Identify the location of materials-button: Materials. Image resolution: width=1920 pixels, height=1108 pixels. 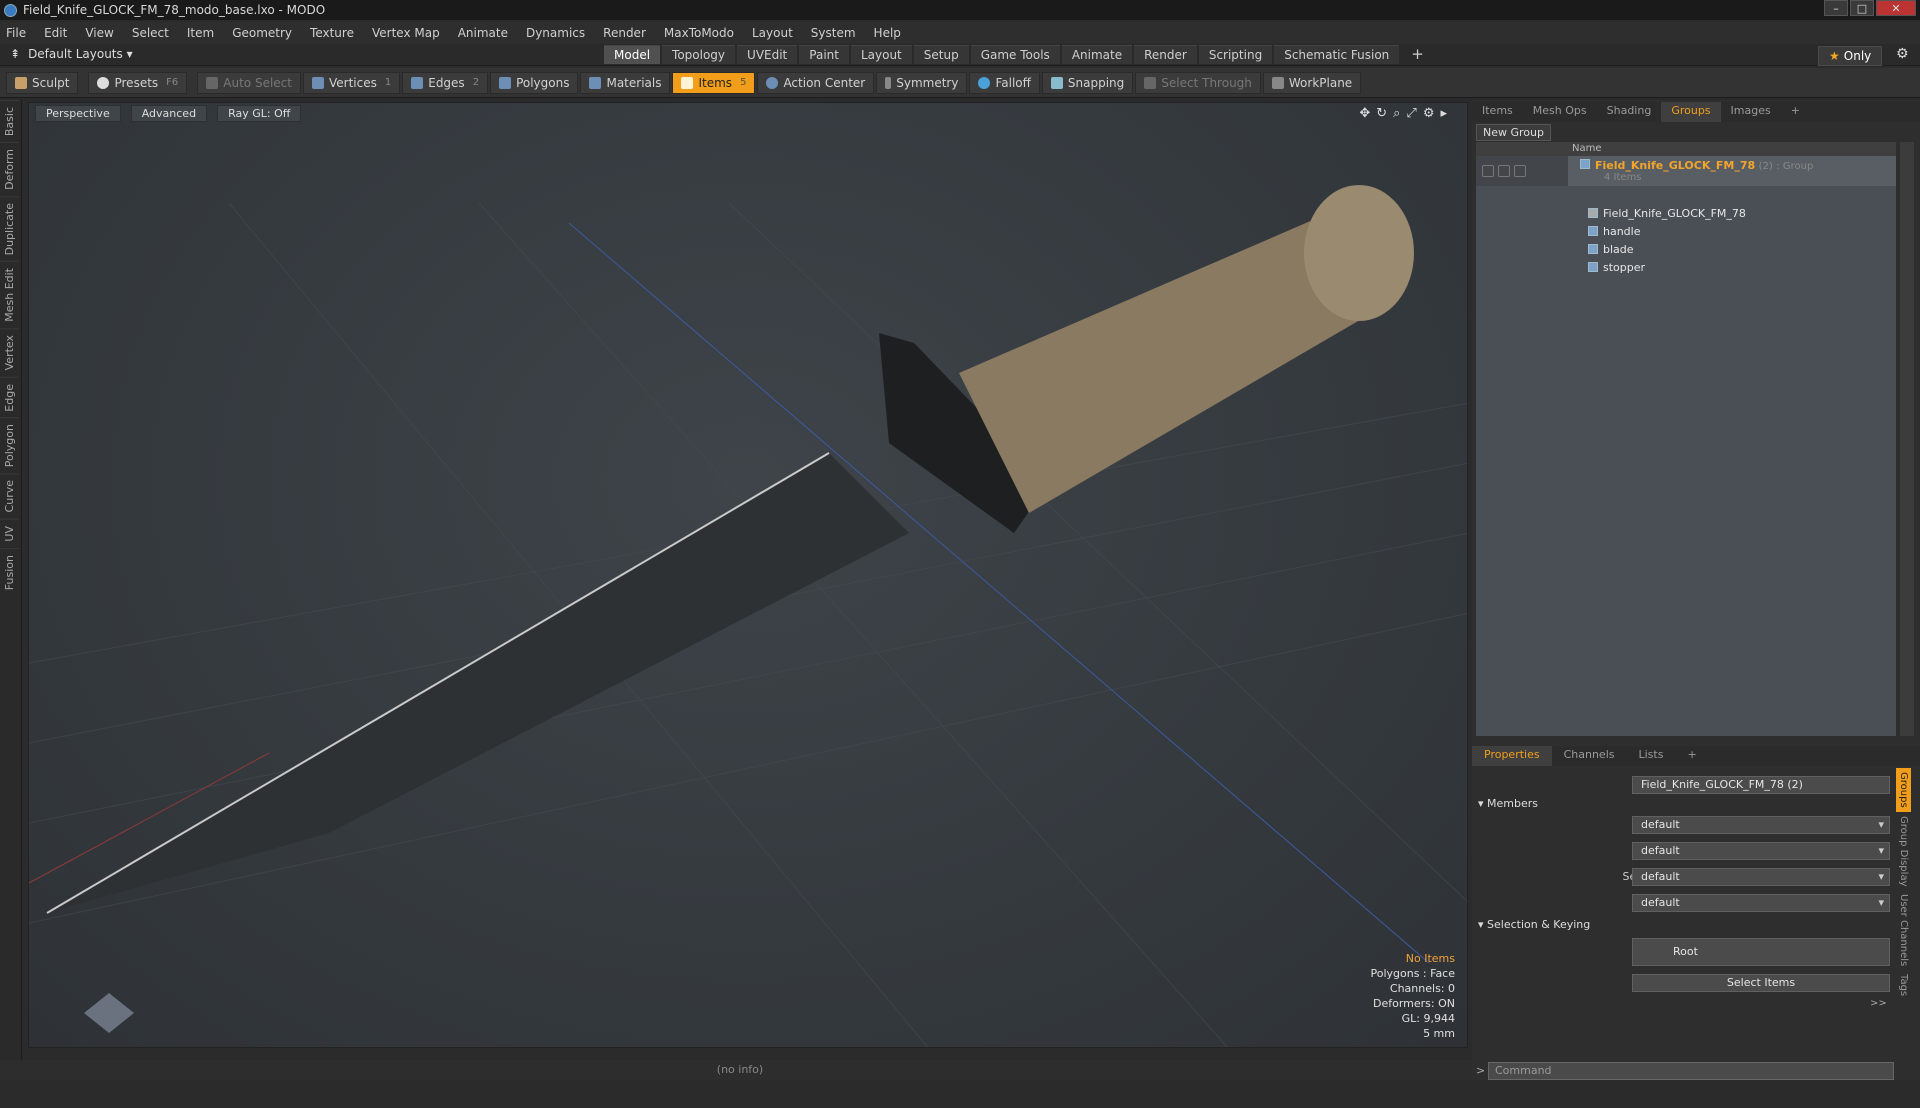
(625, 82).